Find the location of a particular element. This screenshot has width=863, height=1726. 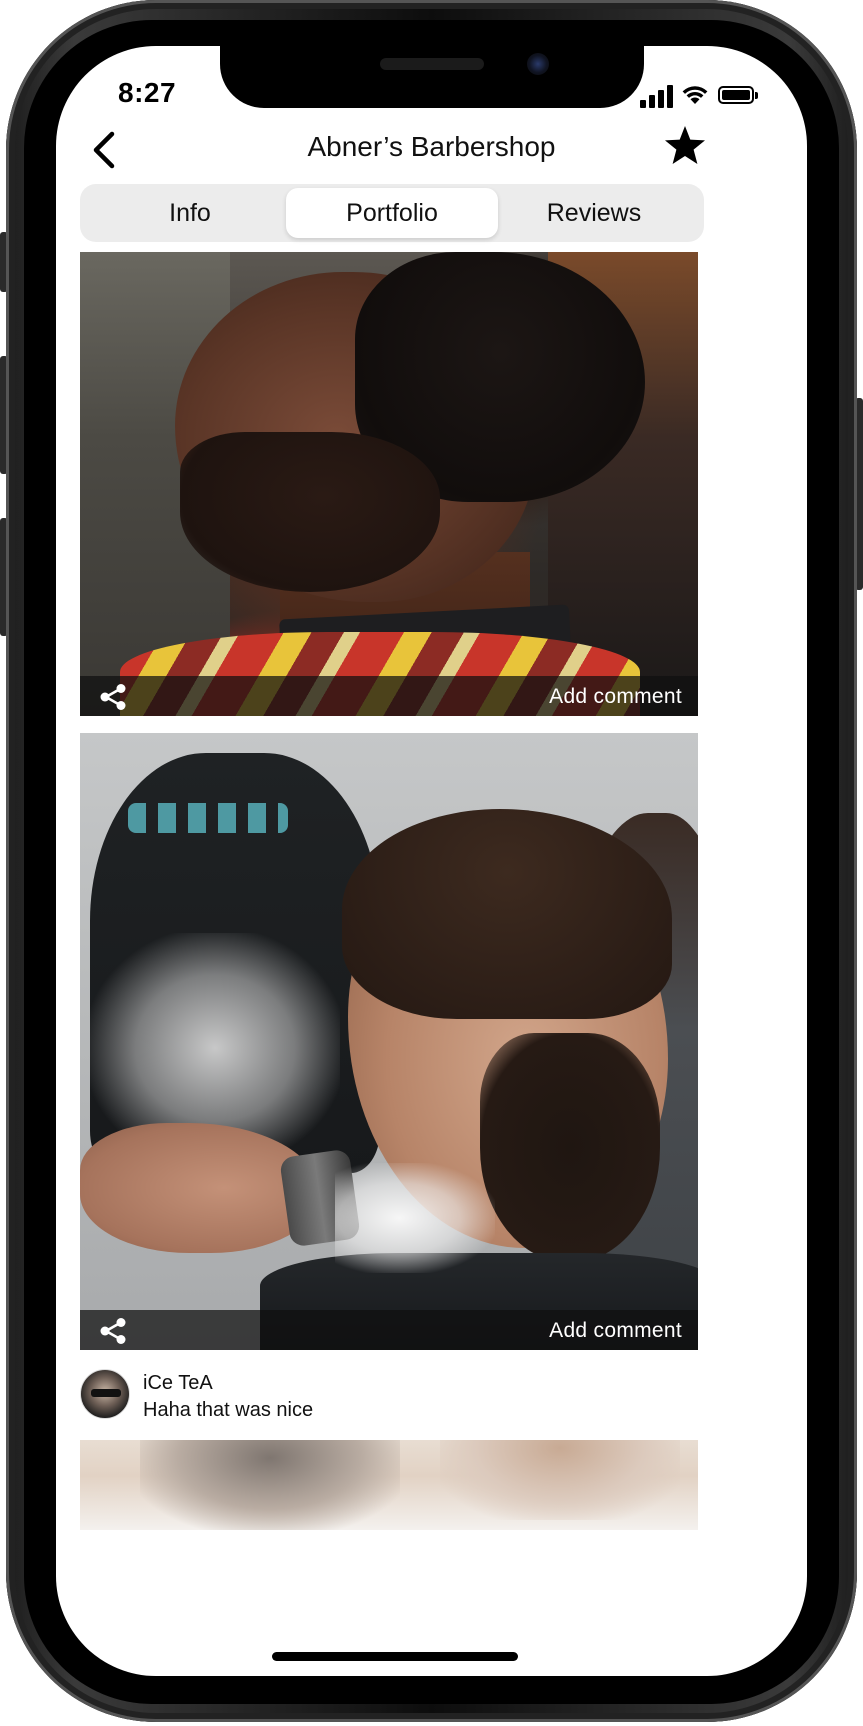

star-filled-icon is located at coordinates (685, 146).